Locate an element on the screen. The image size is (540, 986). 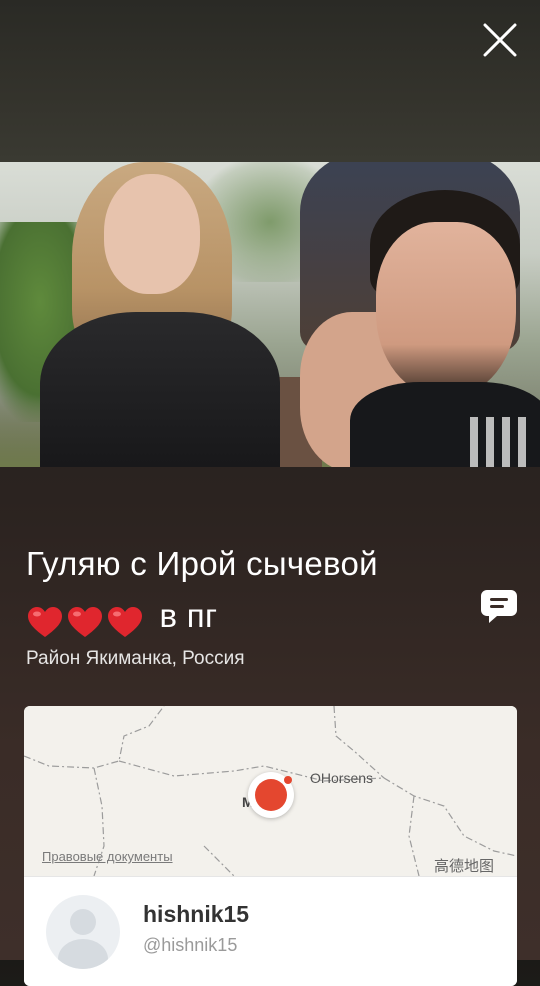
user-placeholder-icon is located at coordinates (83, 922).